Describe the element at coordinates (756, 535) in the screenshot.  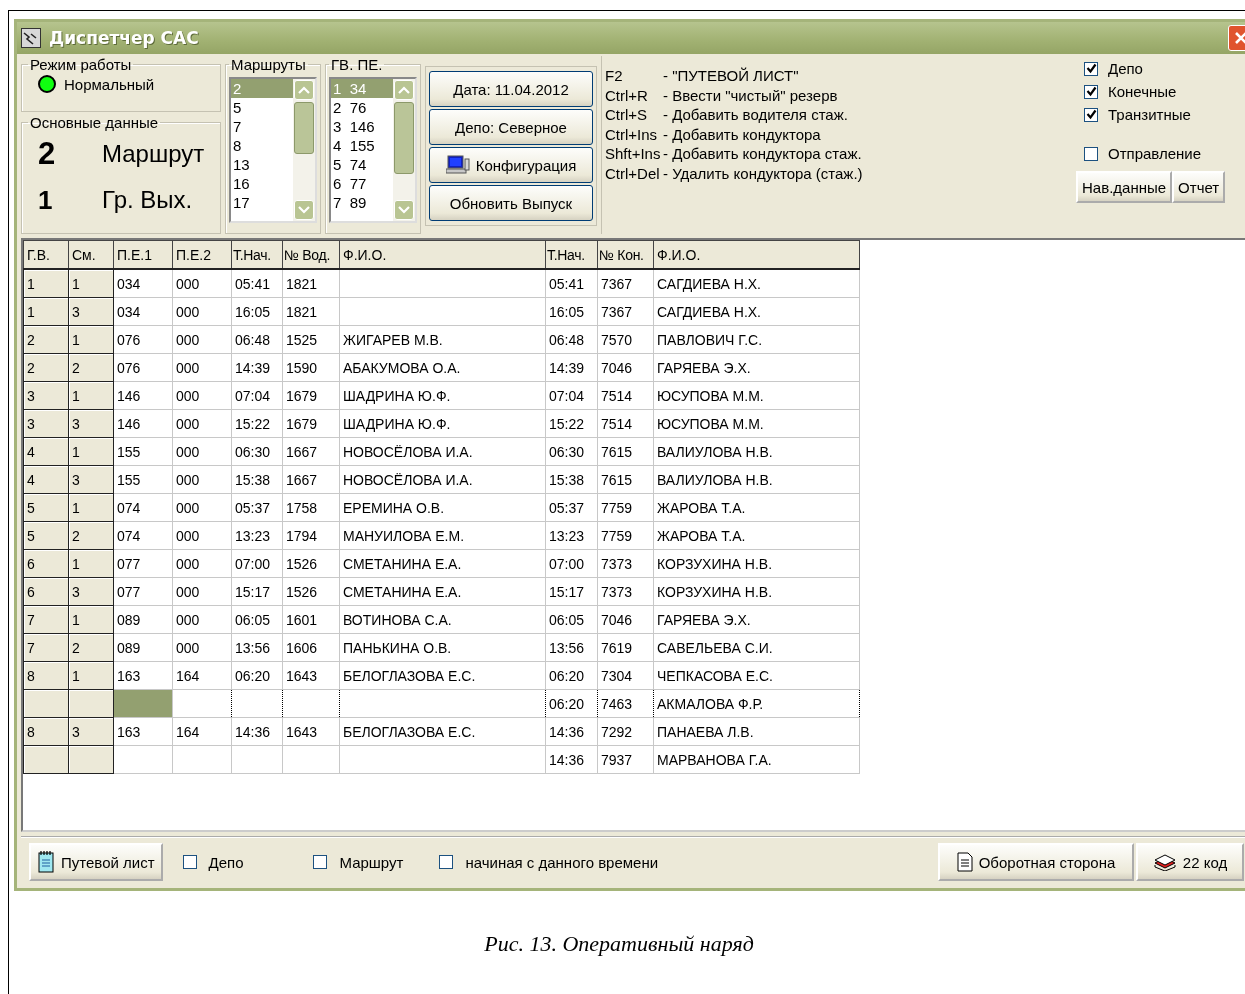
I see `table-cell: ЖАРОВА Т.А.` at that location.